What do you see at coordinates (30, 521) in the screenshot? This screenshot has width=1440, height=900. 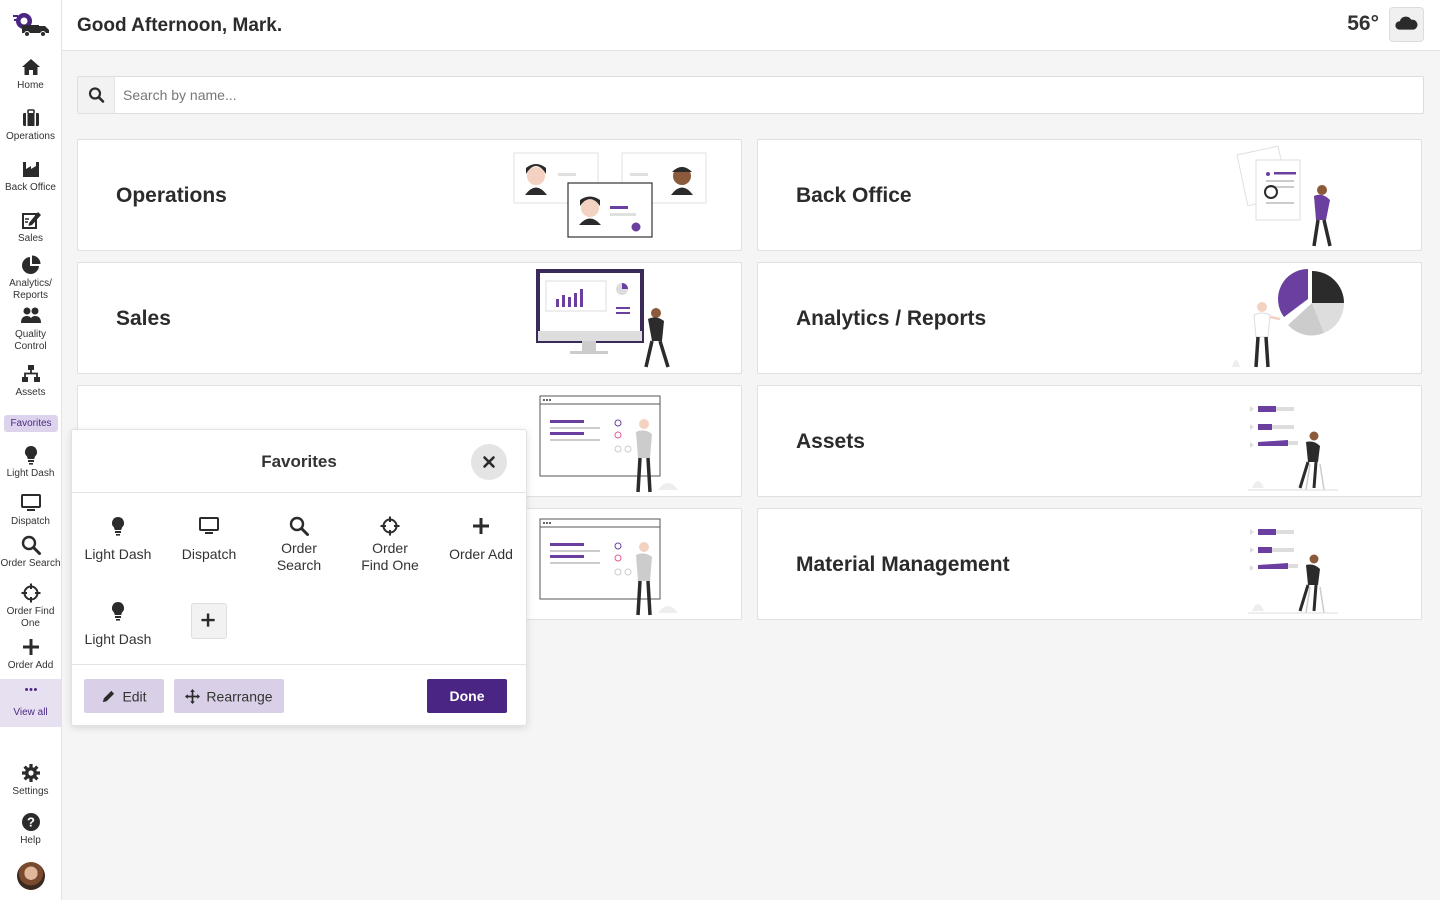 I see `sidebar-item-label: Dispatch` at bounding box center [30, 521].